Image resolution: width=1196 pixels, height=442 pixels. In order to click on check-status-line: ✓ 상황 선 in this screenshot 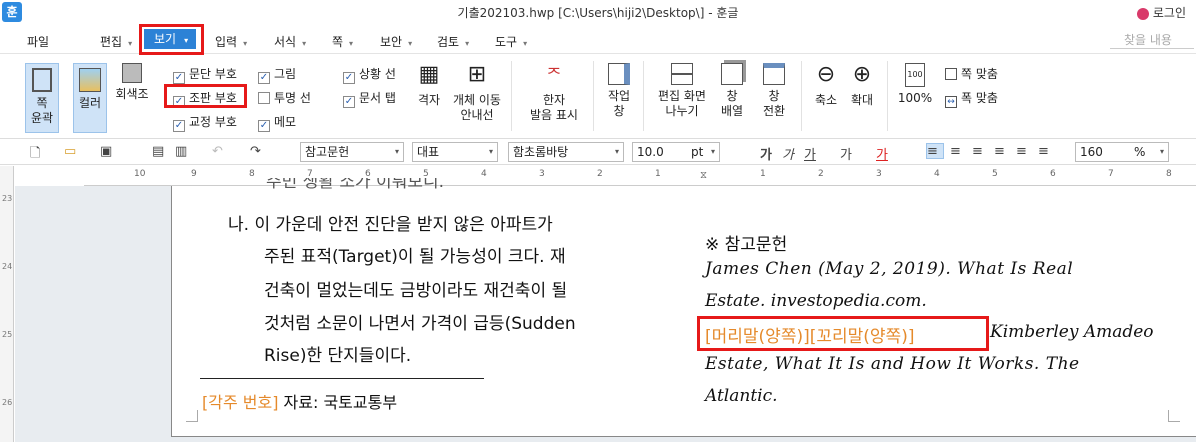, I will do `click(369, 74)`.